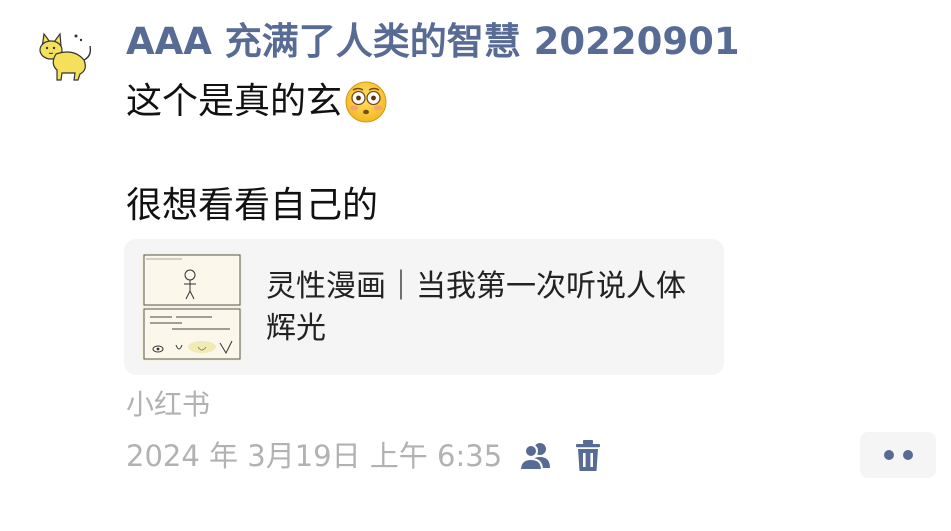 The image size is (951, 531). I want to click on timestamp: 2024 年 3月19日 上午 6:35, so click(314, 456).